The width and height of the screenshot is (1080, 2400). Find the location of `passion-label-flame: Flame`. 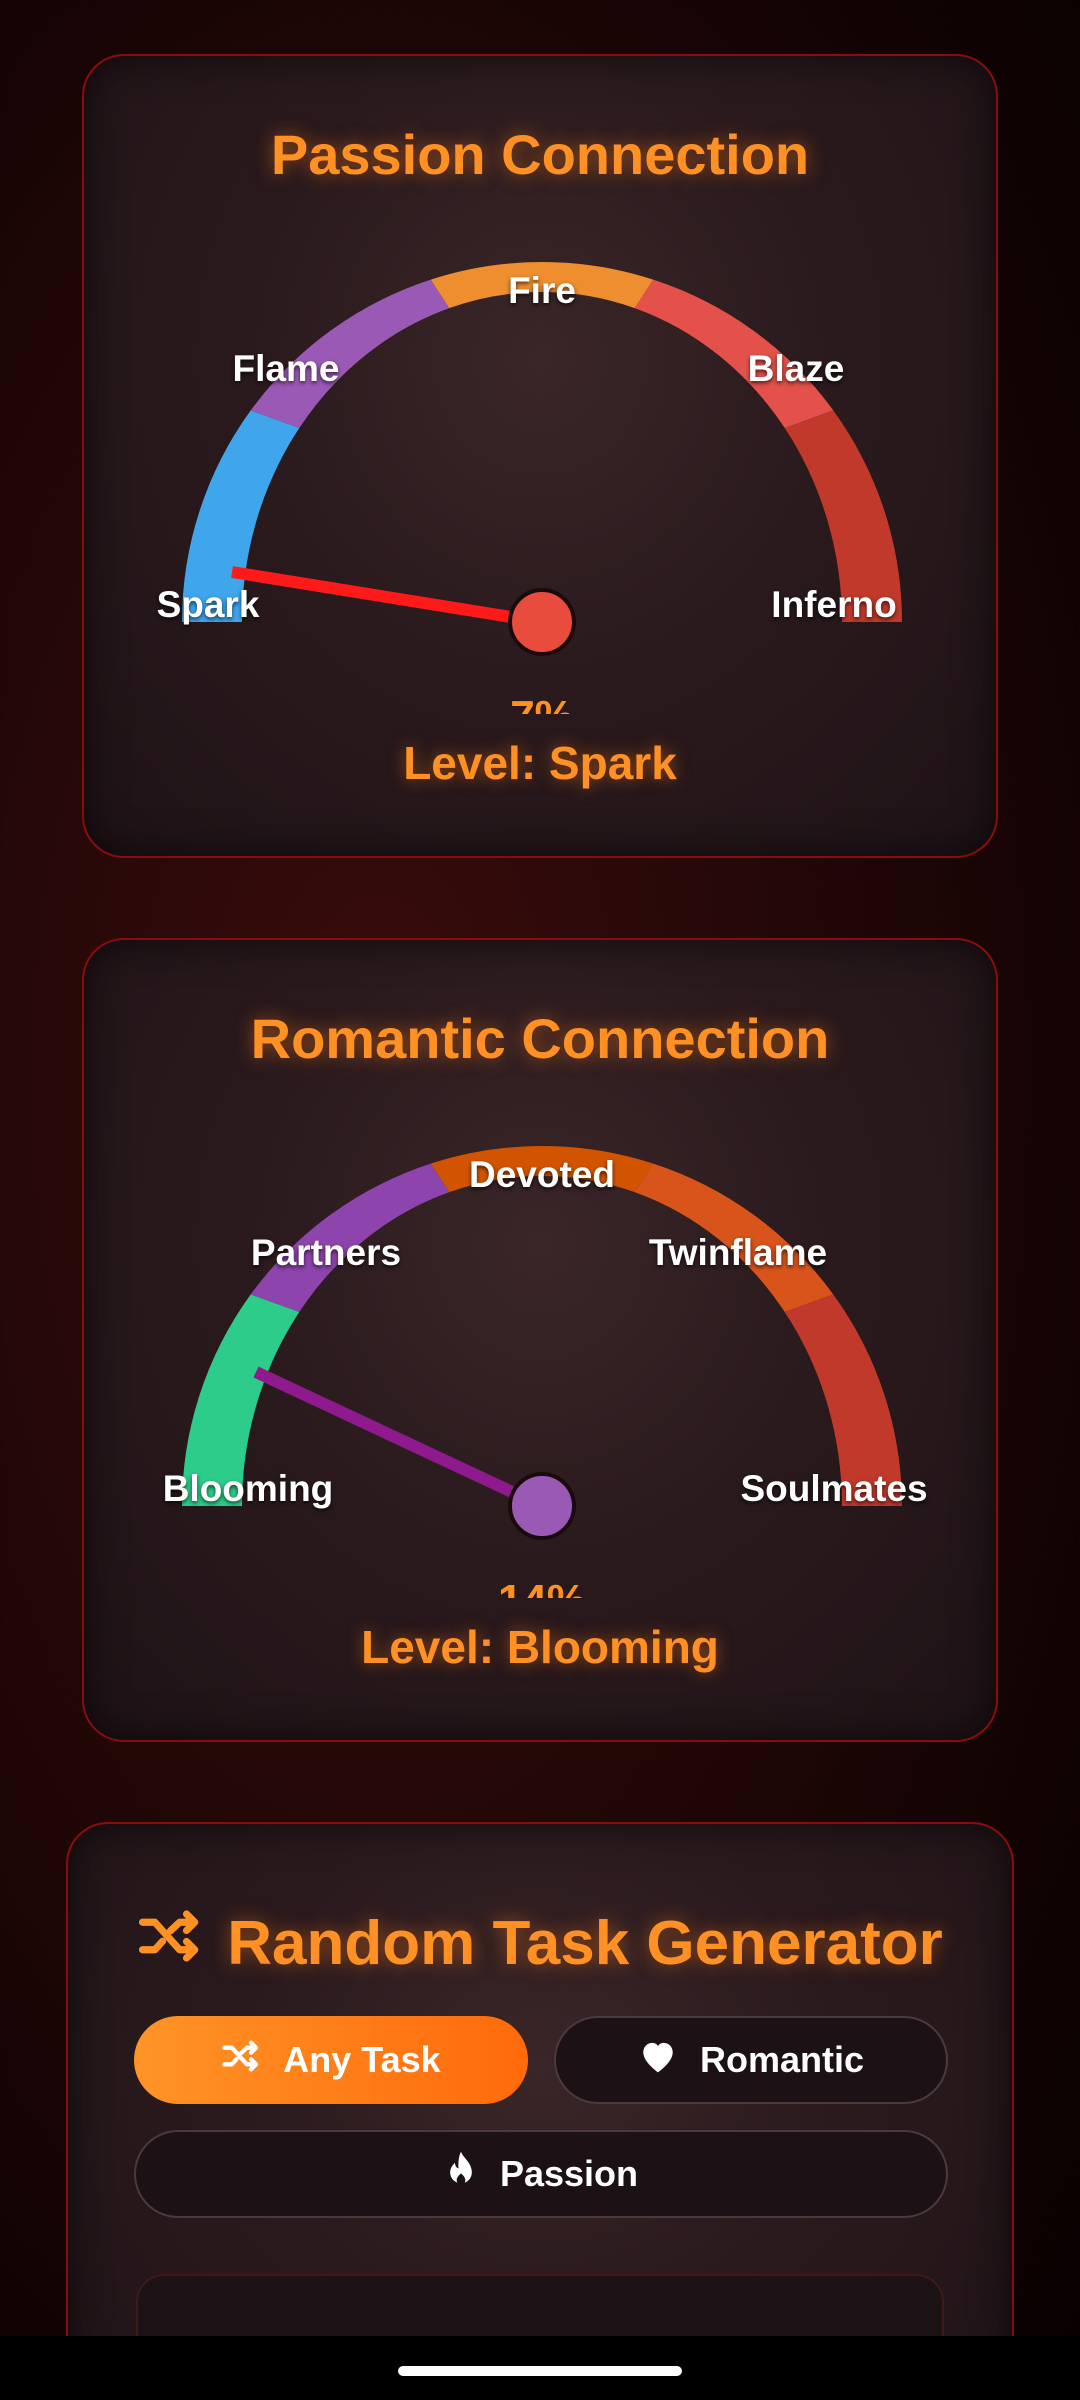

passion-label-flame: Flame is located at coordinates (286, 368).